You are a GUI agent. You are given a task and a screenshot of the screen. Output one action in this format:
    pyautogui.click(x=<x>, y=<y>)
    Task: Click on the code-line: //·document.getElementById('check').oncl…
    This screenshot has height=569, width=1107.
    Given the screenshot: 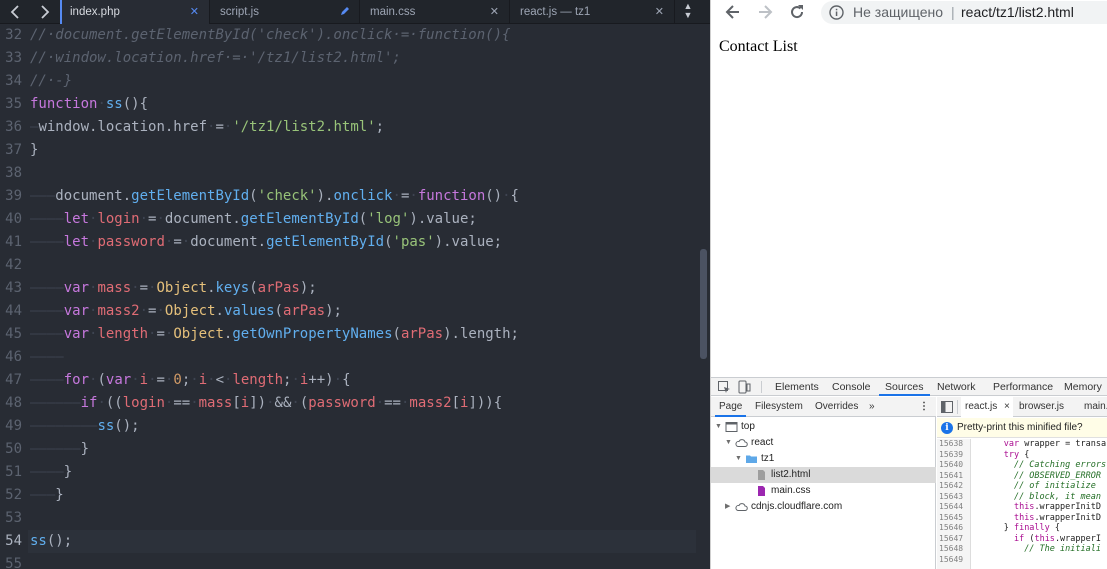 What is the action you would take?
    pyautogui.click(x=362, y=35)
    